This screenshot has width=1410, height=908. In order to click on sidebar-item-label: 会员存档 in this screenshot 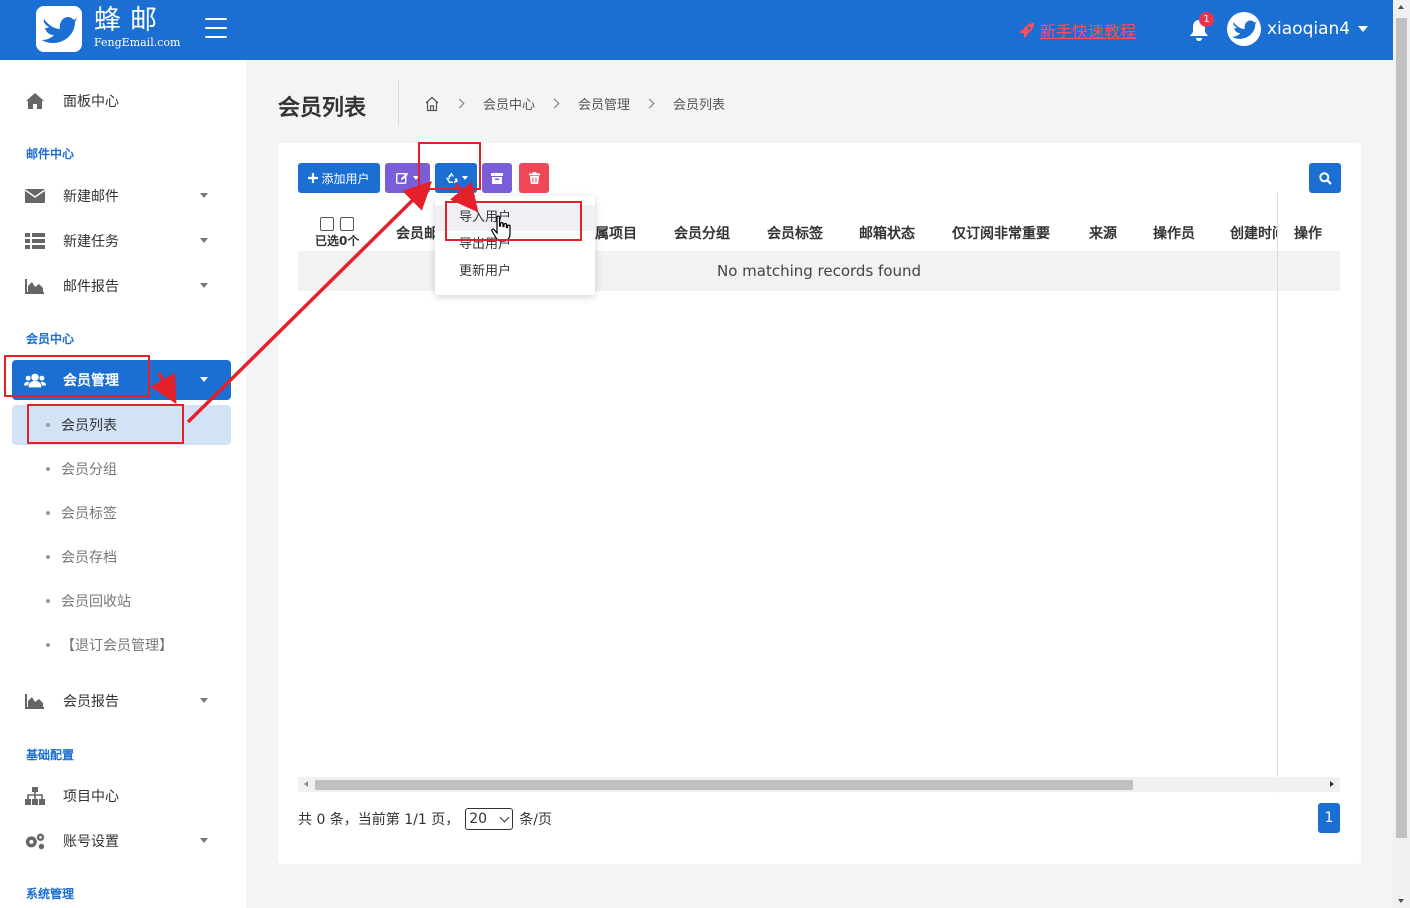, I will do `click(89, 558)`.